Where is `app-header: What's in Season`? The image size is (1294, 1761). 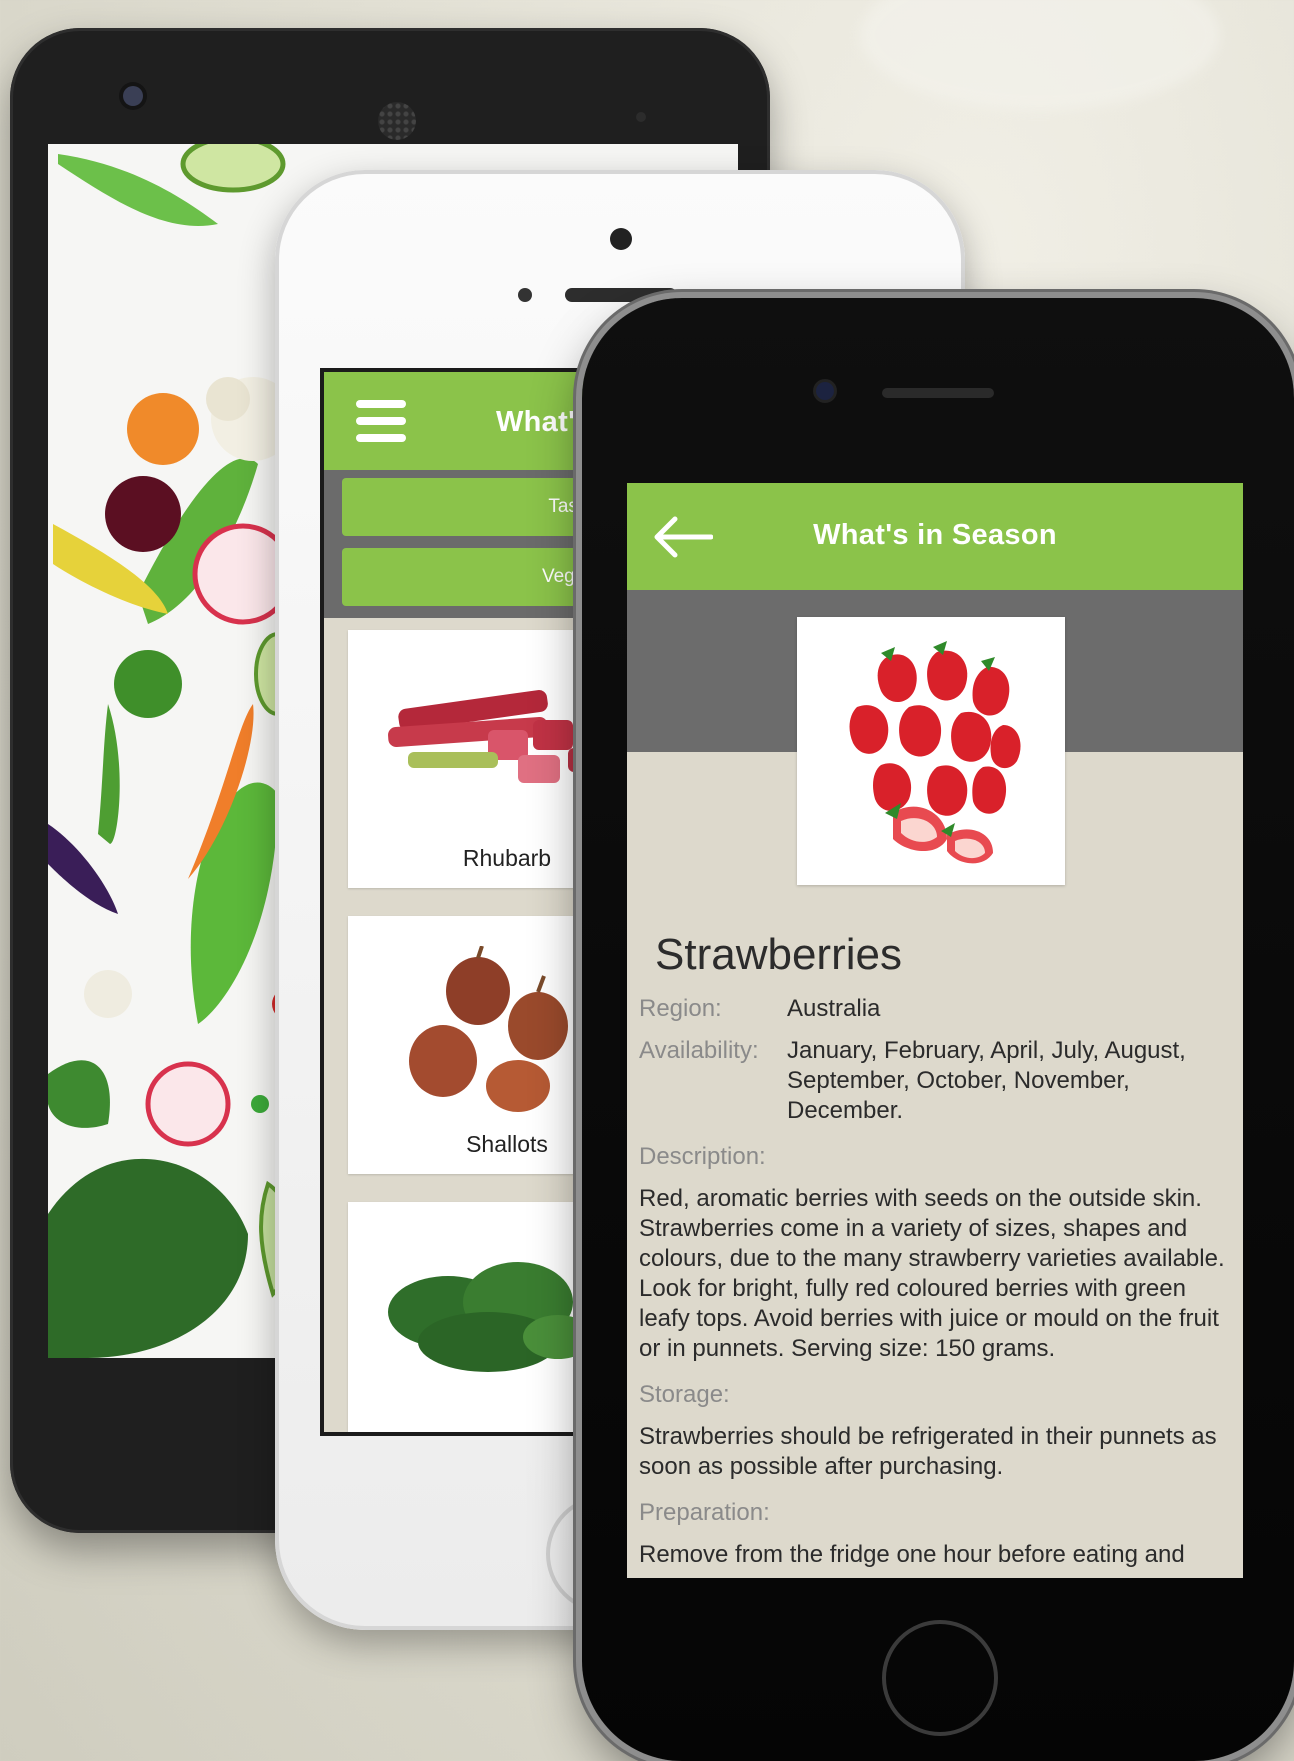
app-header: What's in Season is located at coordinates (935, 536).